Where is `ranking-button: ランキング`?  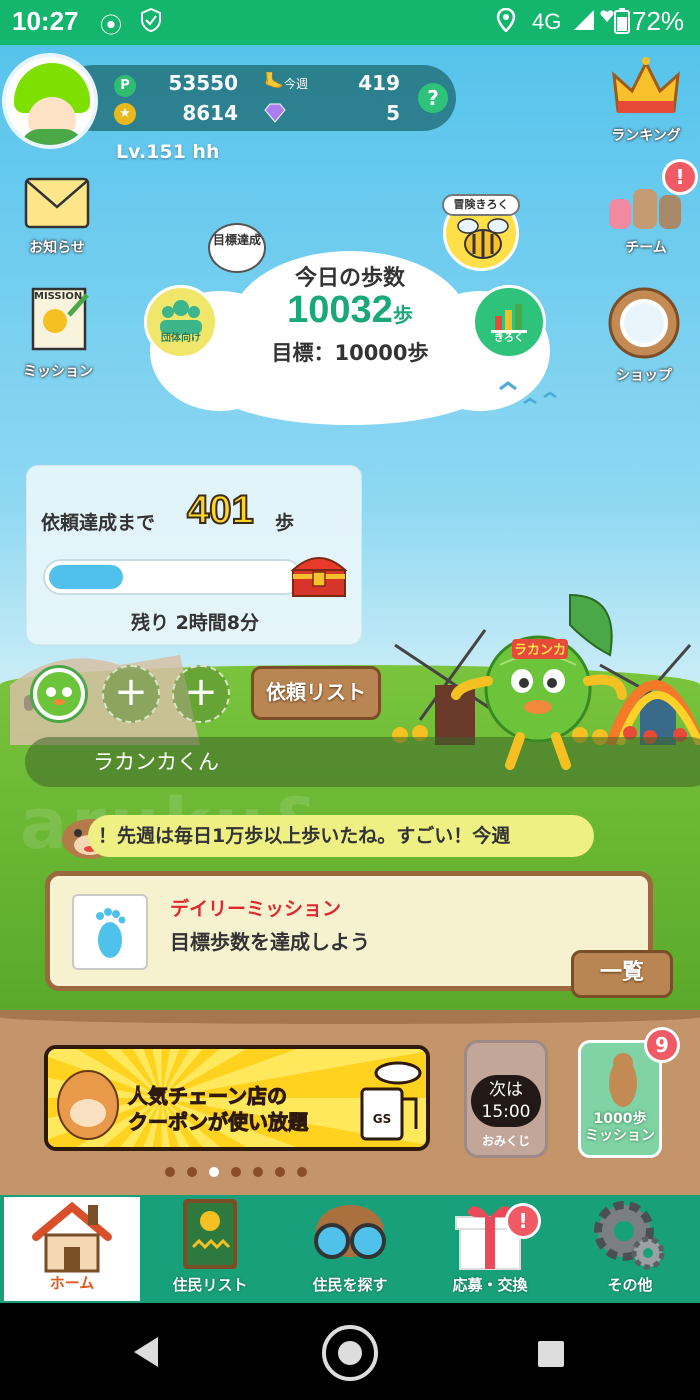
ranking-button: ランキング is located at coordinates (646, 100).